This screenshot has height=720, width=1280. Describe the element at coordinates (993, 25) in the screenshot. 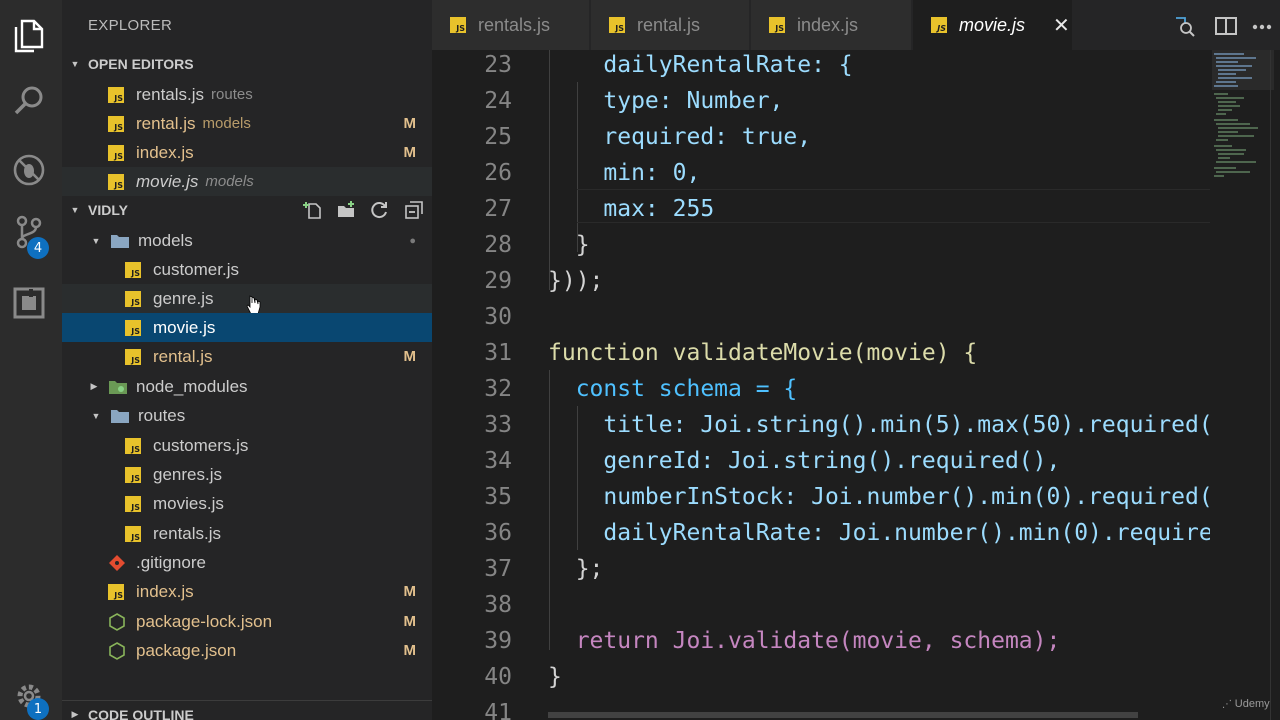

I see `tab-movie-js: JS movie.js ✕` at that location.